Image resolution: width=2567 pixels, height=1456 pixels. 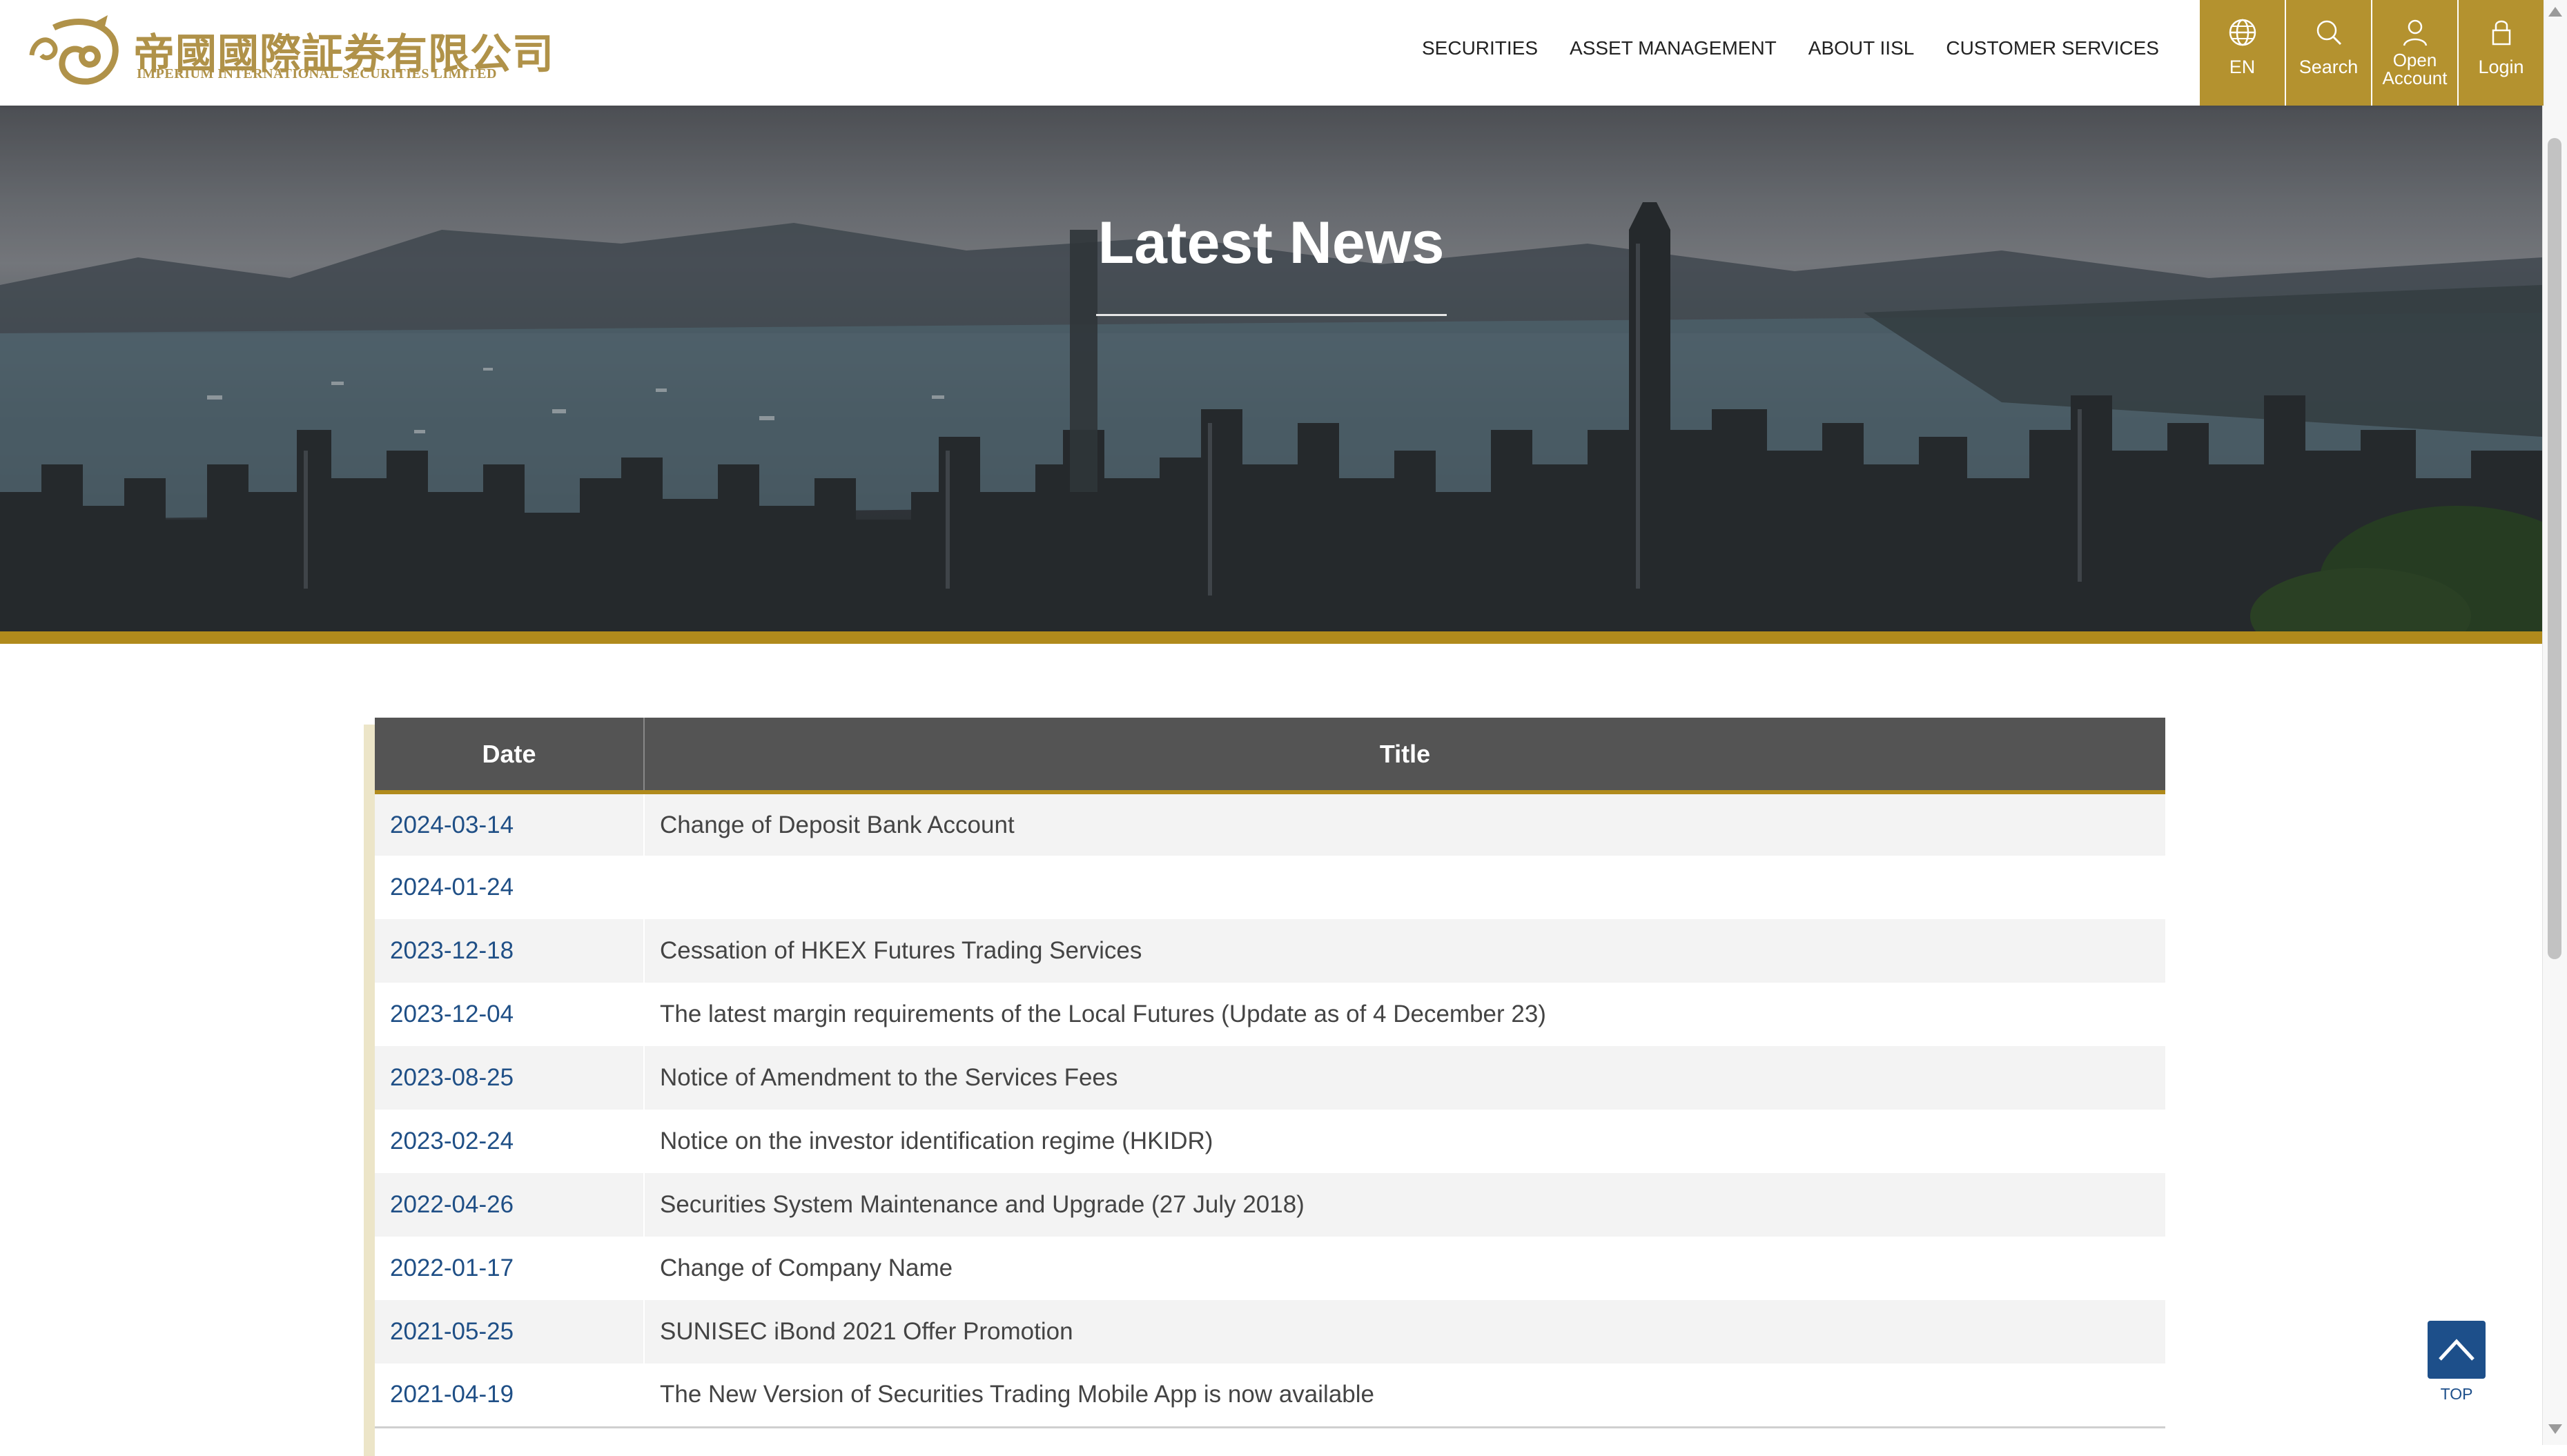 I want to click on chevron-up-icon, so click(x=2457, y=1350).